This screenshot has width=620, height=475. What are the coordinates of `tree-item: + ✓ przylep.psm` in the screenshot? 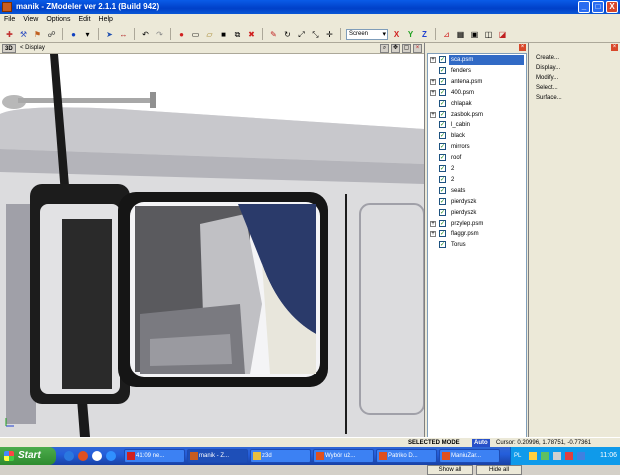 It's located at (477, 224).